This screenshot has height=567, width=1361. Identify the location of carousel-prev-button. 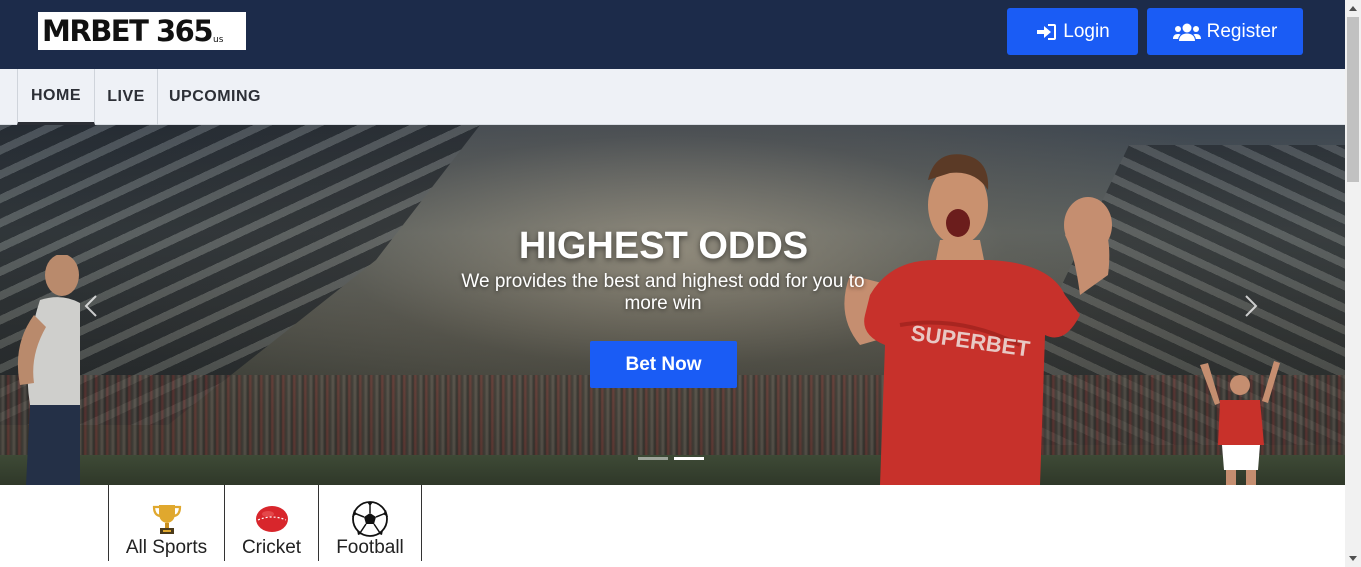
(92, 306).